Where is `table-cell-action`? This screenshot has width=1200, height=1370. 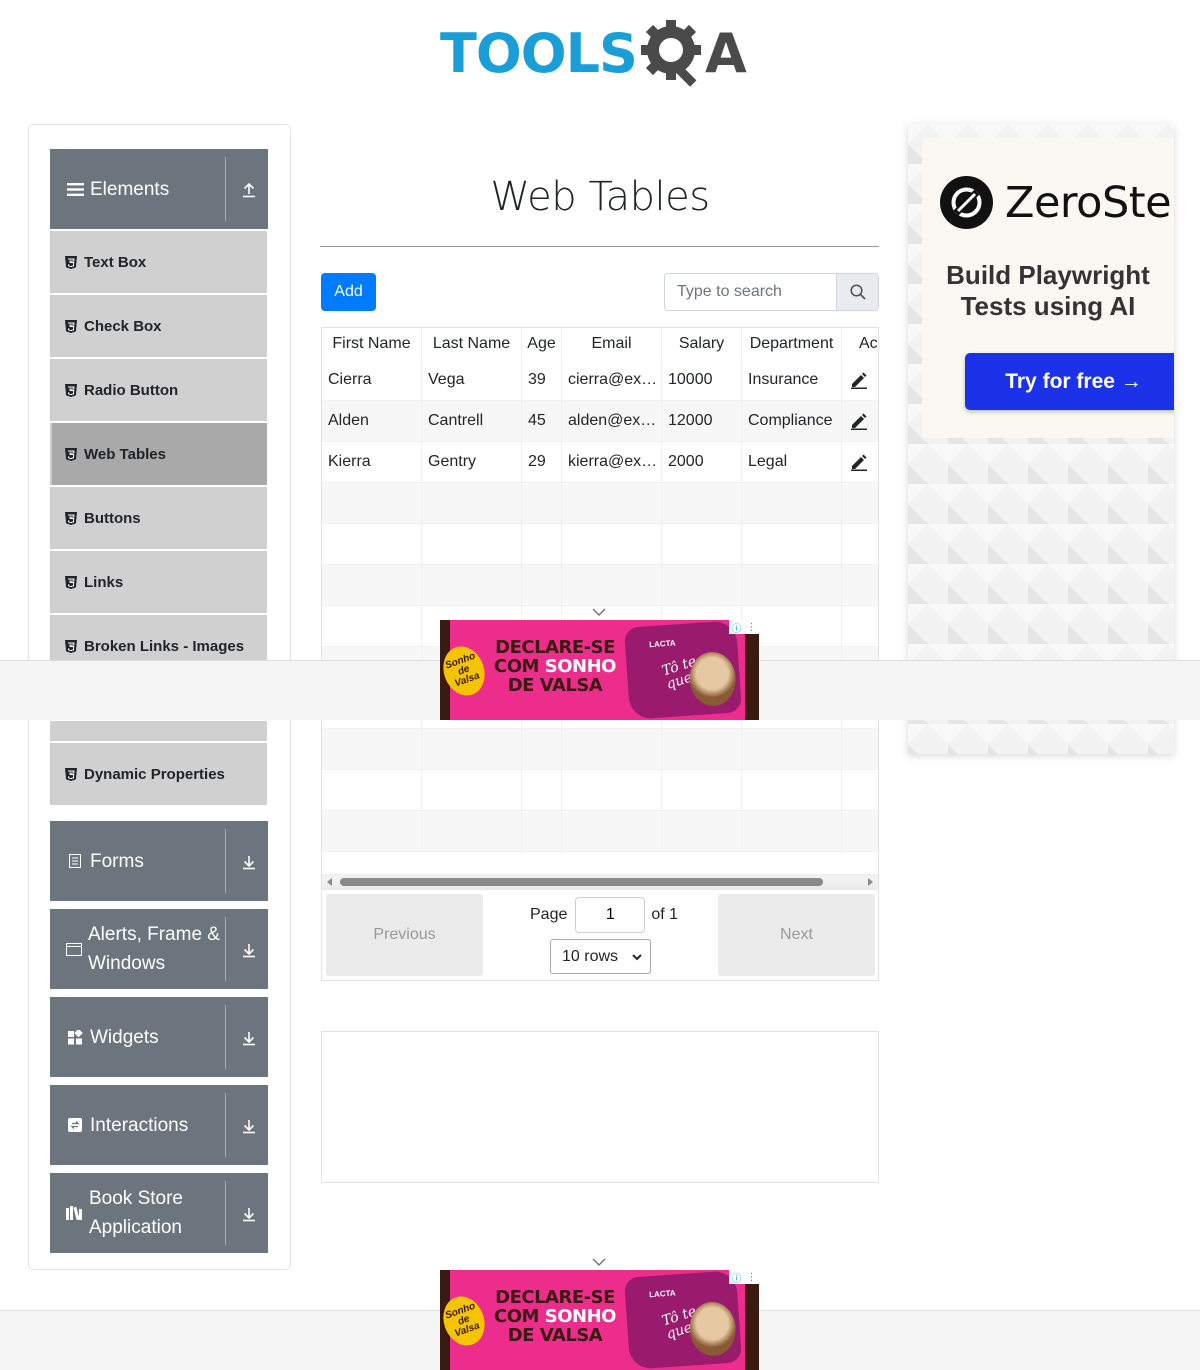 table-cell-action is located at coordinates (860, 421).